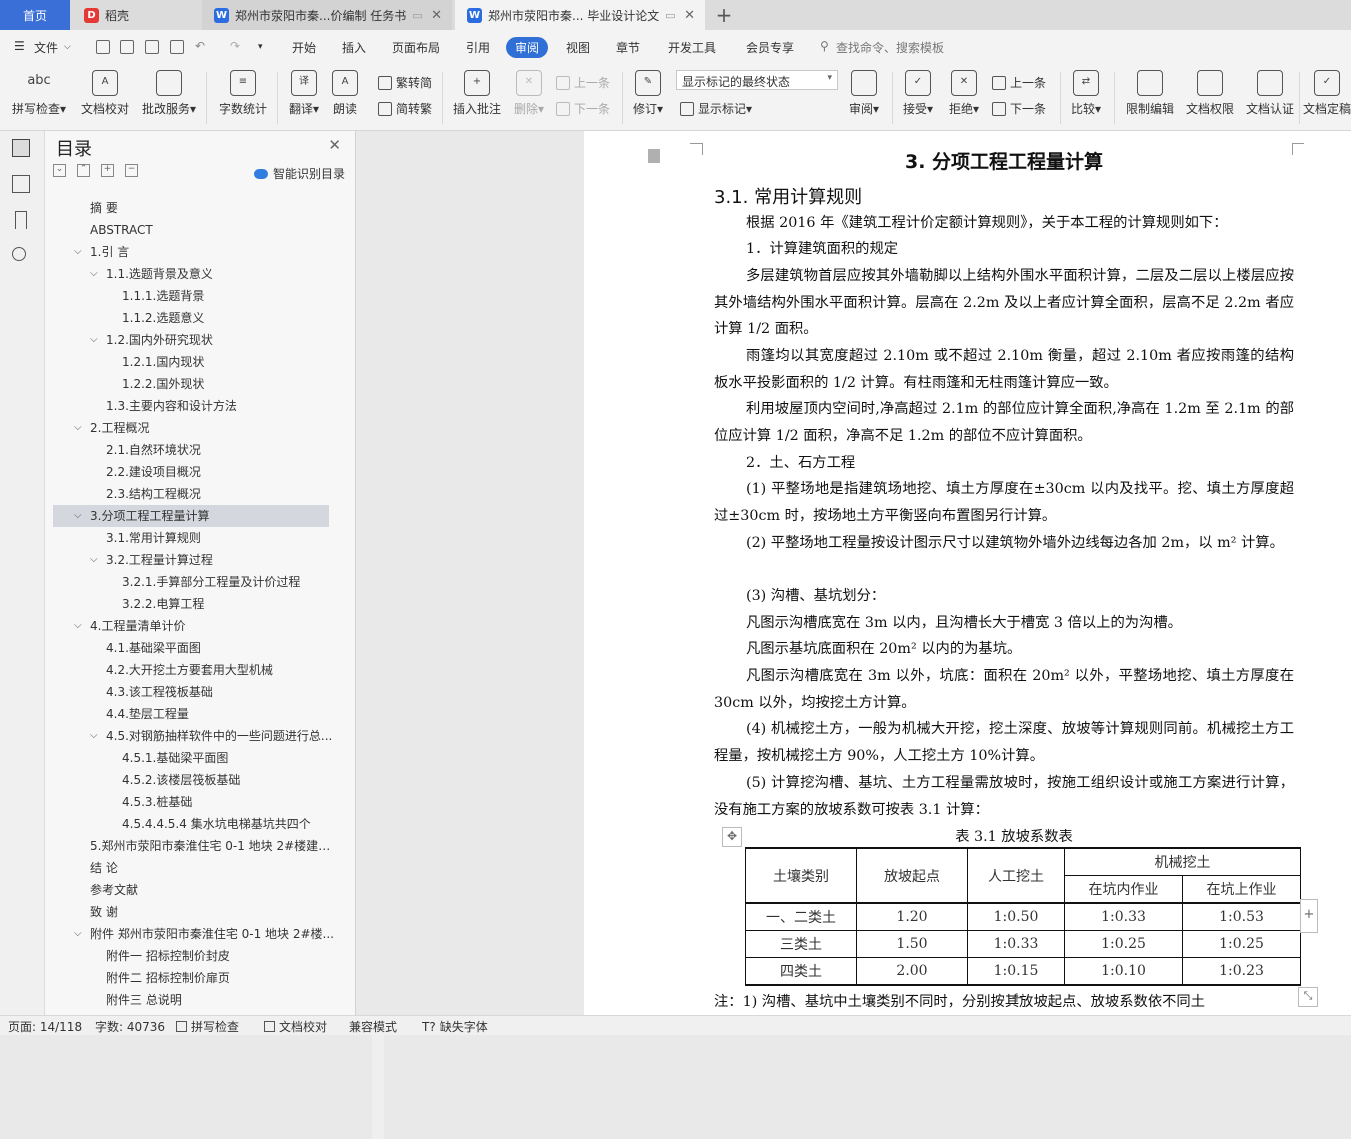 This screenshot has width=1351, height=1139. Describe the element at coordinates (130, 1026) in the screenshot. I see `word-count-indicator: 字数: 40736` at that location.